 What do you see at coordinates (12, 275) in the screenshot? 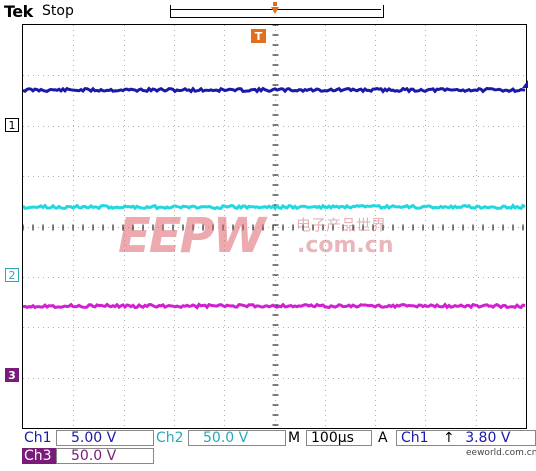
I see `ch2-ground-marker: 2` at bounding box center [12, 275].